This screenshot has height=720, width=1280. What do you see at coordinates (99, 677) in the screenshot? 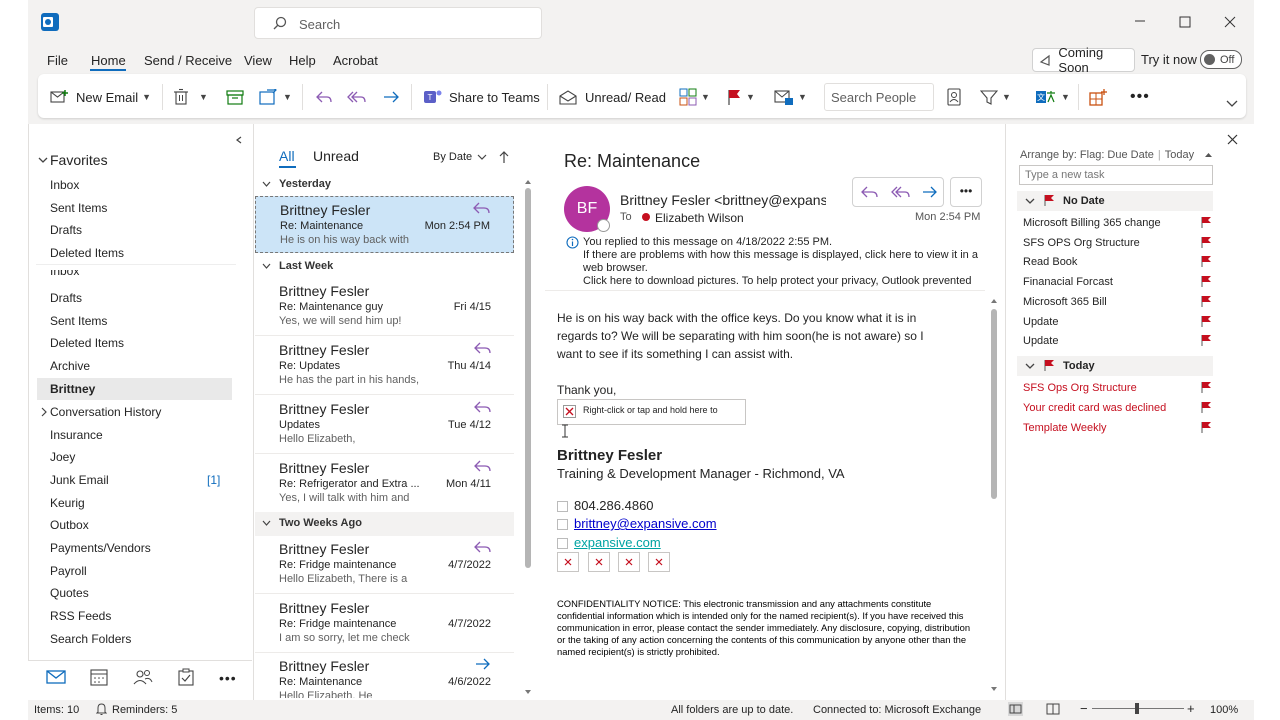
I see `calendar-icon` at bounding box center [99, 677].